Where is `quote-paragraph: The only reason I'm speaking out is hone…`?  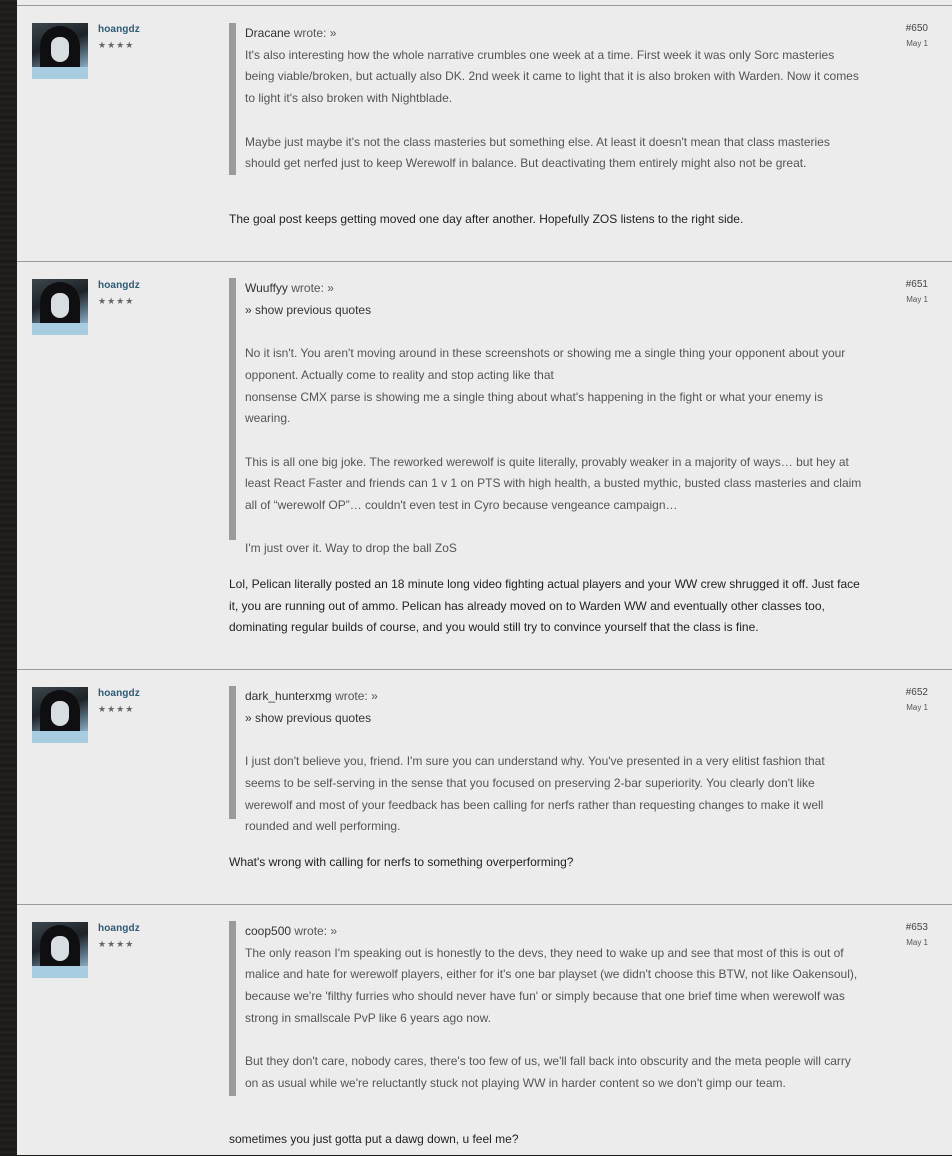 quote-paragraph: The only reason I'm speaking out is hone… is located at coordinates (551, 985).